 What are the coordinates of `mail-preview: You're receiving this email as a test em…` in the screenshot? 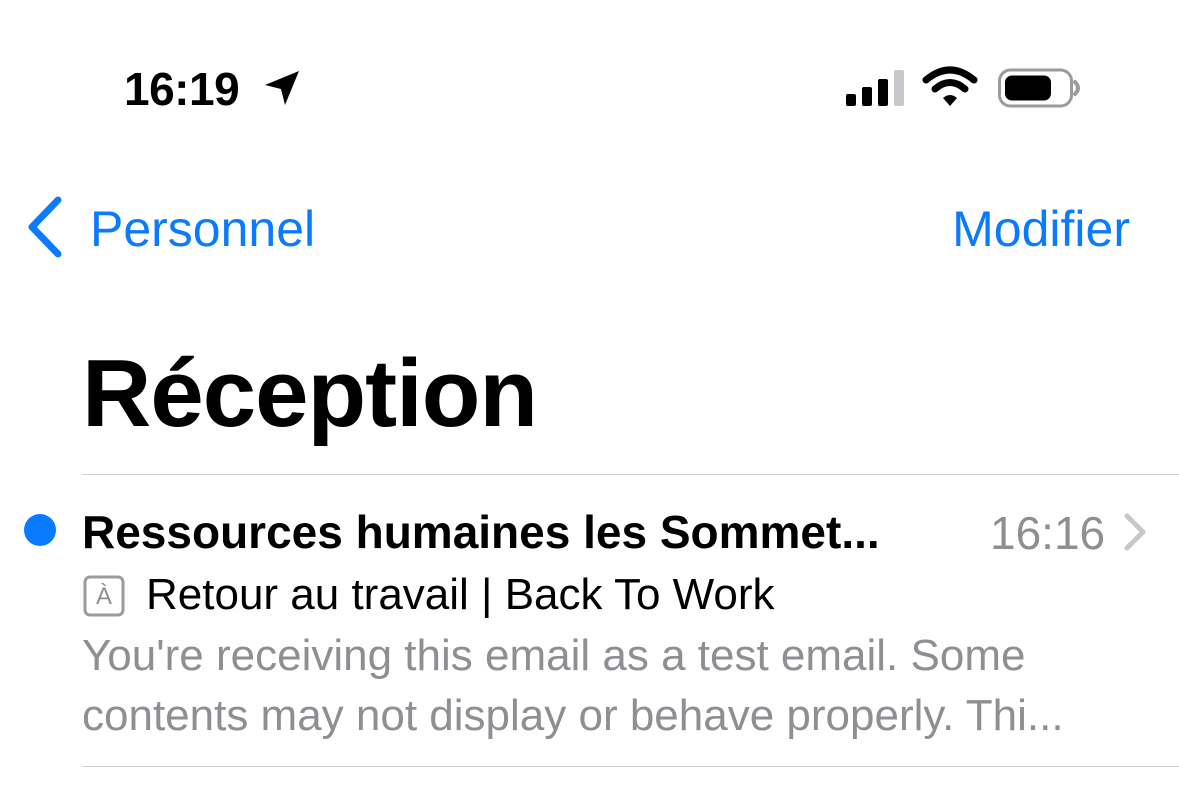 It's located at (602, 686).